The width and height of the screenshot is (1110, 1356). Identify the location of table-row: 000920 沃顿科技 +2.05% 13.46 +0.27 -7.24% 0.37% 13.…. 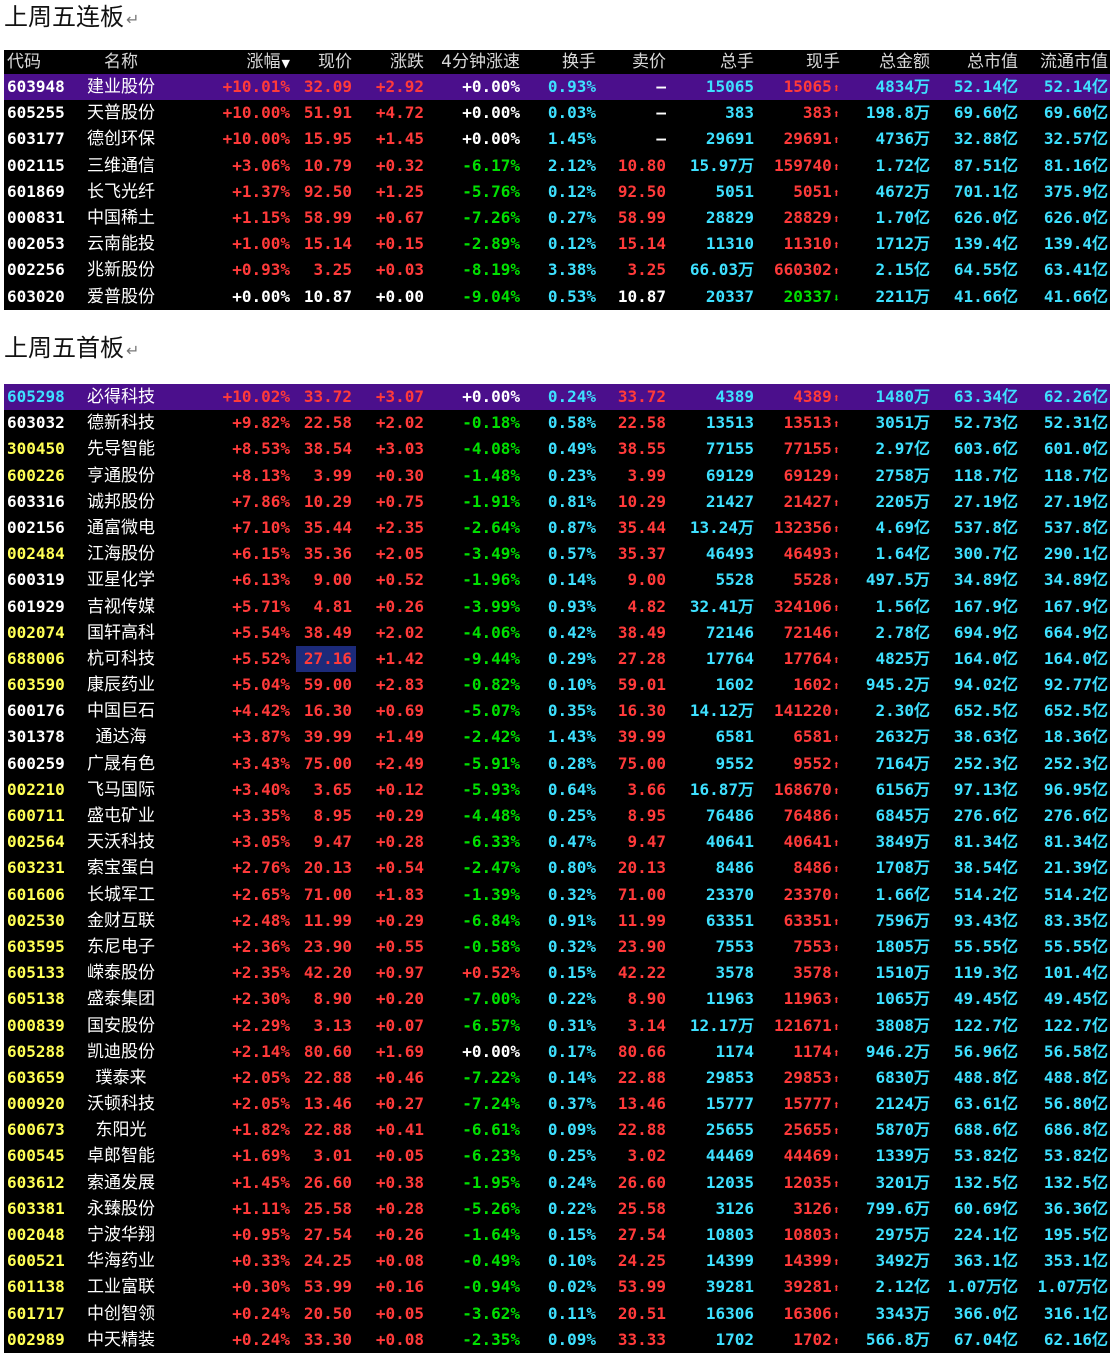
(557, 1104).